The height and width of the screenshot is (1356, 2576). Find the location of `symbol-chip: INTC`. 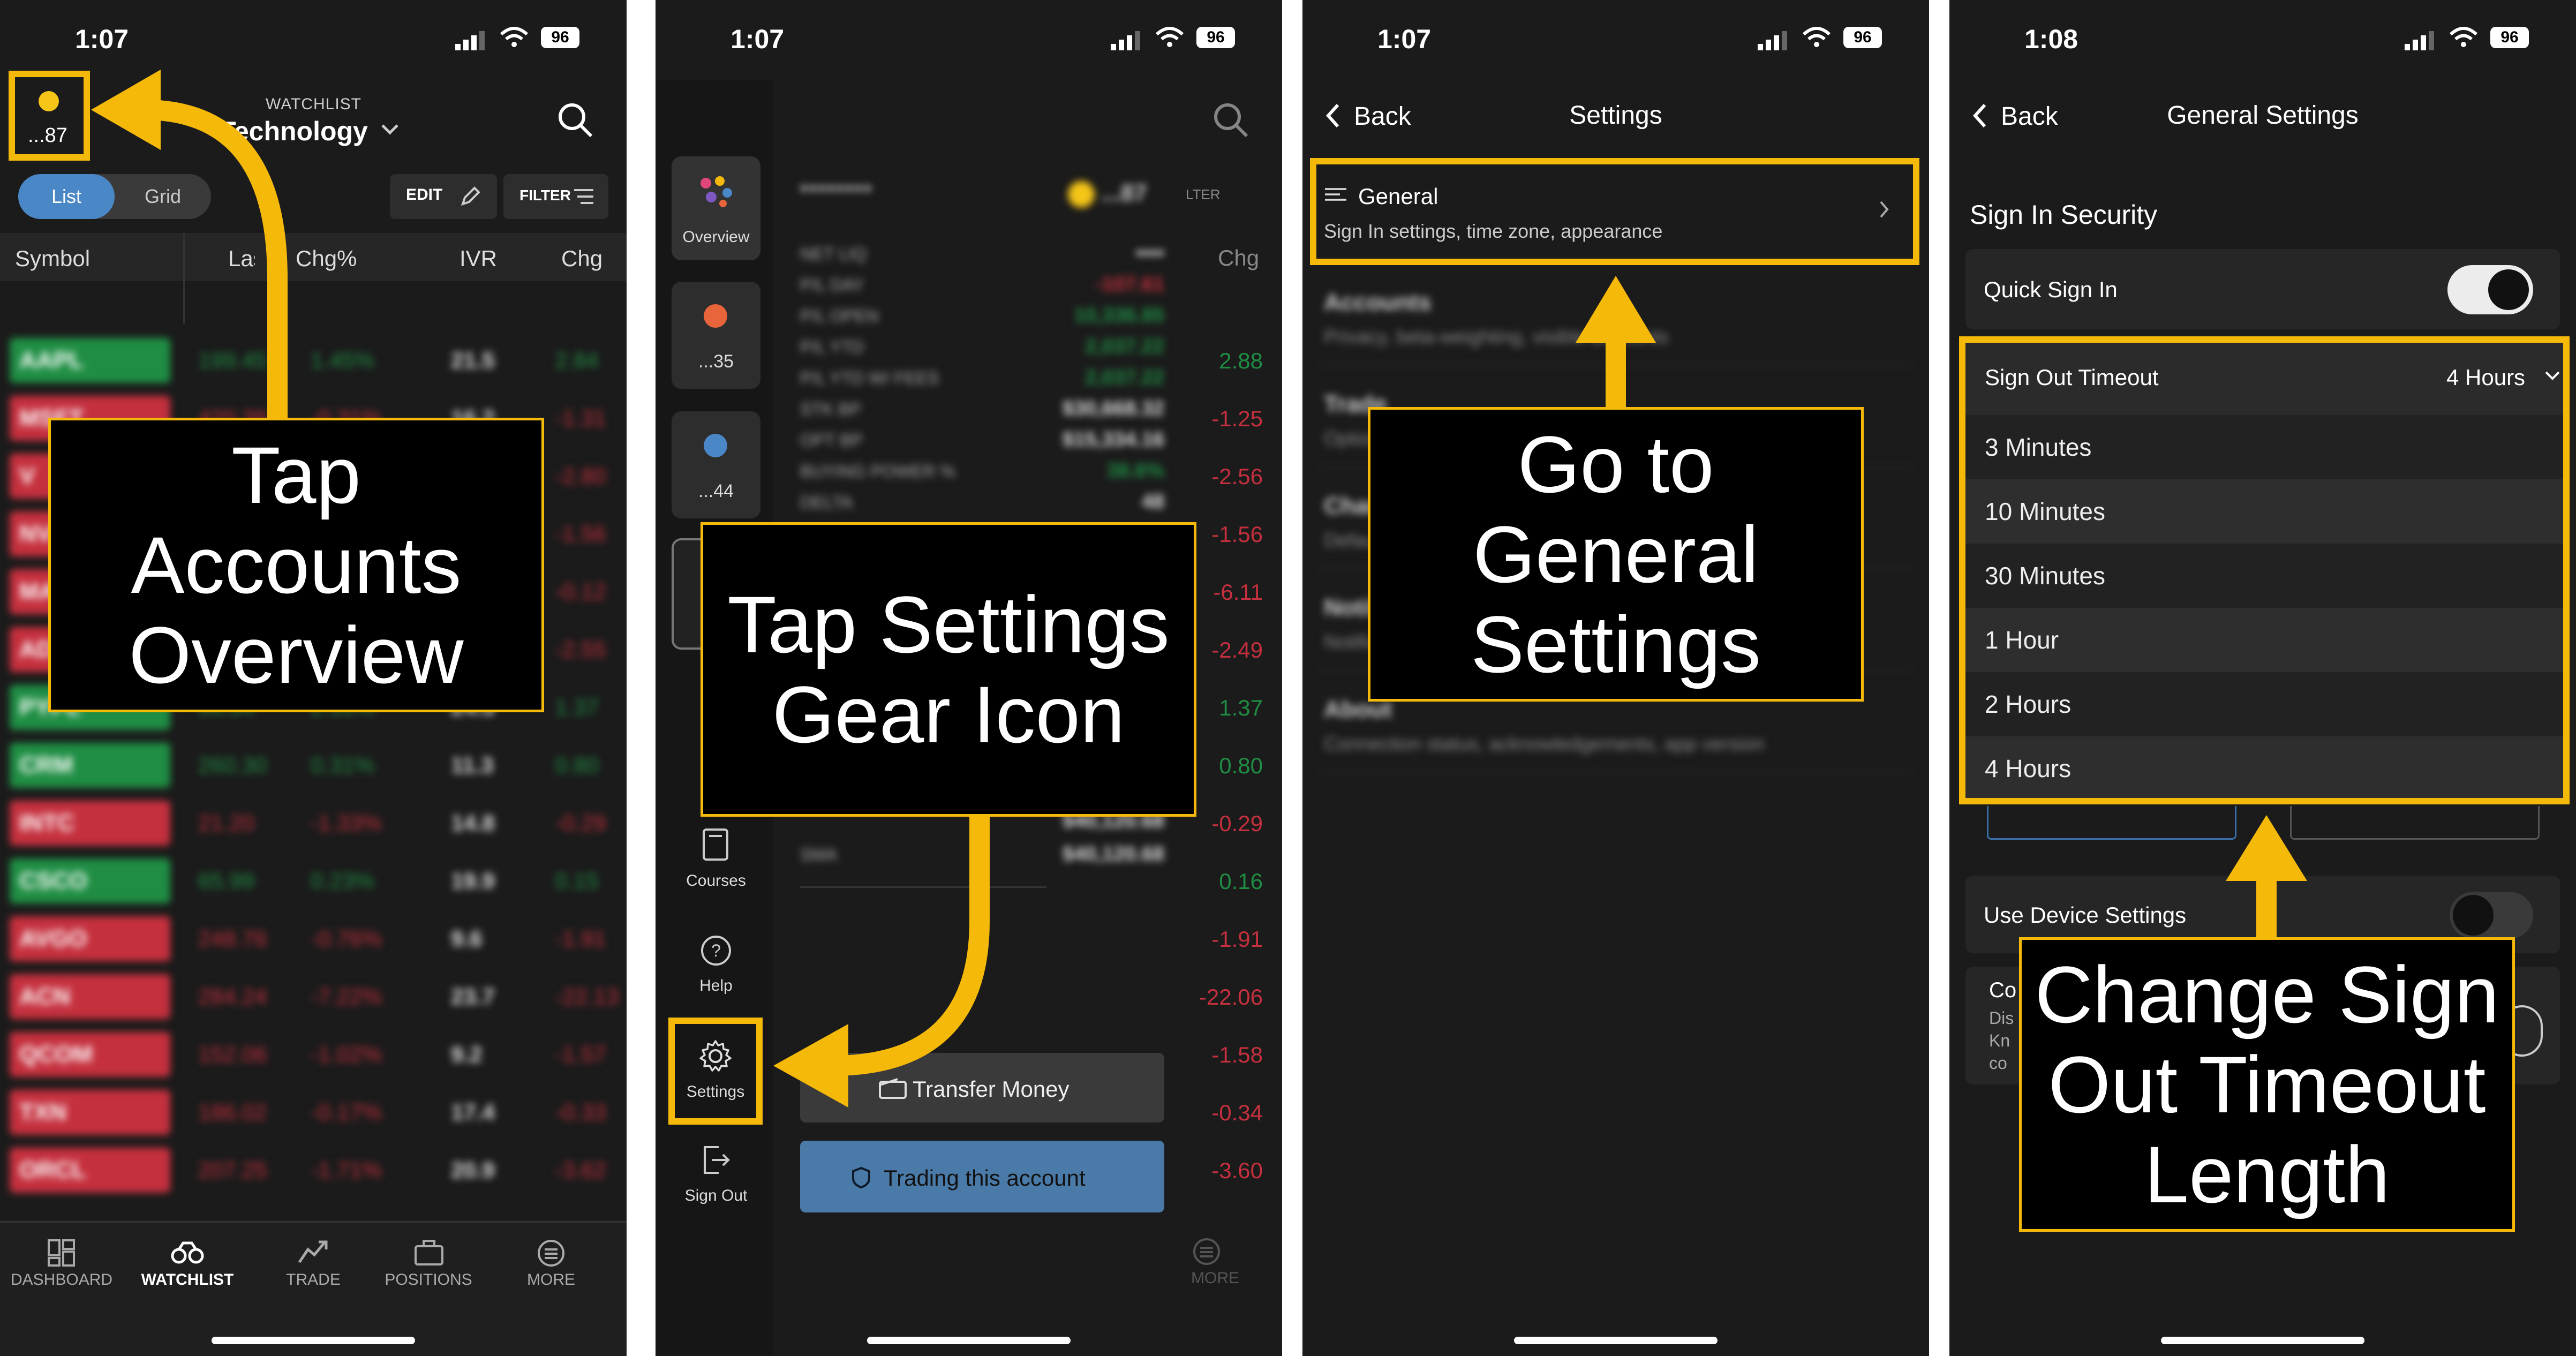

symbol-chip: INTC is located at coordinates (90, 823).